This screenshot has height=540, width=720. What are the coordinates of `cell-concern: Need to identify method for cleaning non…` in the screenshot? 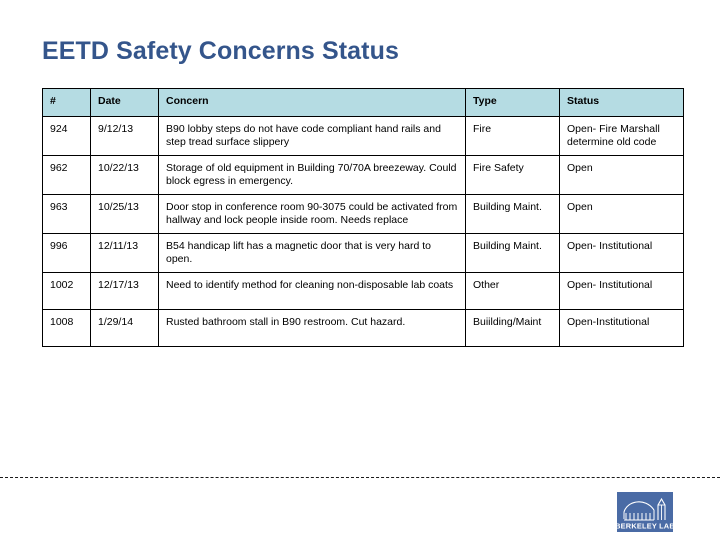 It's located at (312, 291).